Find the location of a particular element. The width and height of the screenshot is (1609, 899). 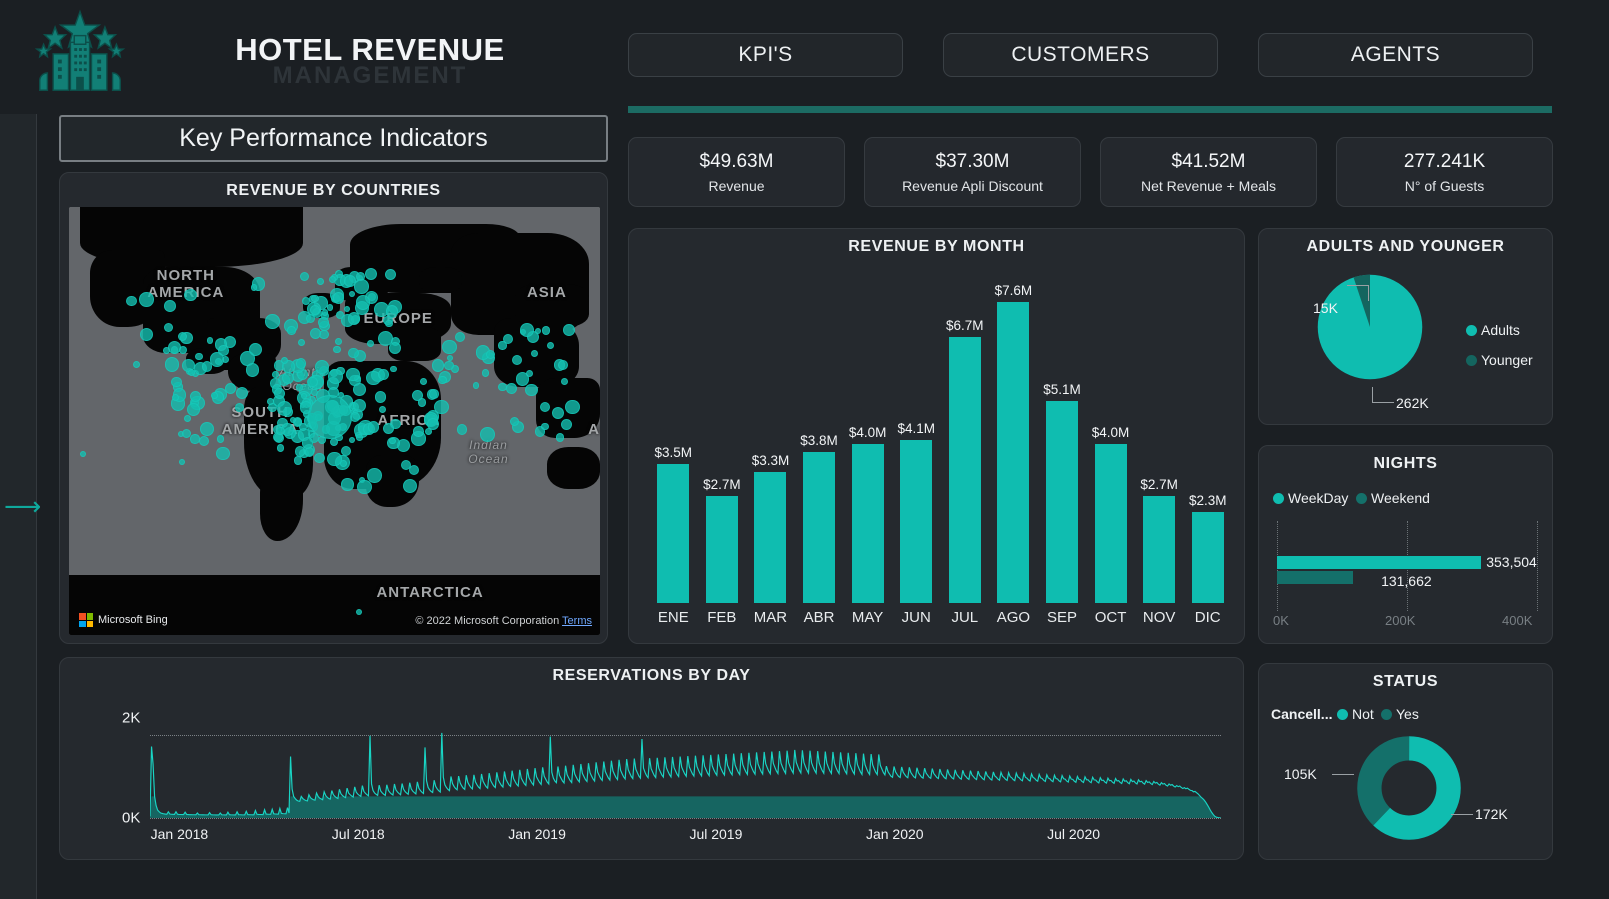

tab-kpis: KPI'S is located at coordinates (765, 55).